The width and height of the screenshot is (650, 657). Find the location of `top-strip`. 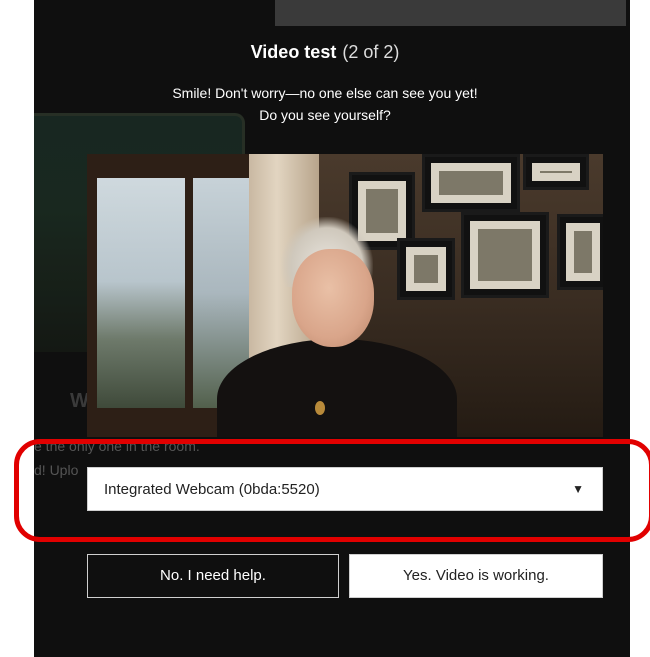

top-strip is located at coordinates (450, 13).